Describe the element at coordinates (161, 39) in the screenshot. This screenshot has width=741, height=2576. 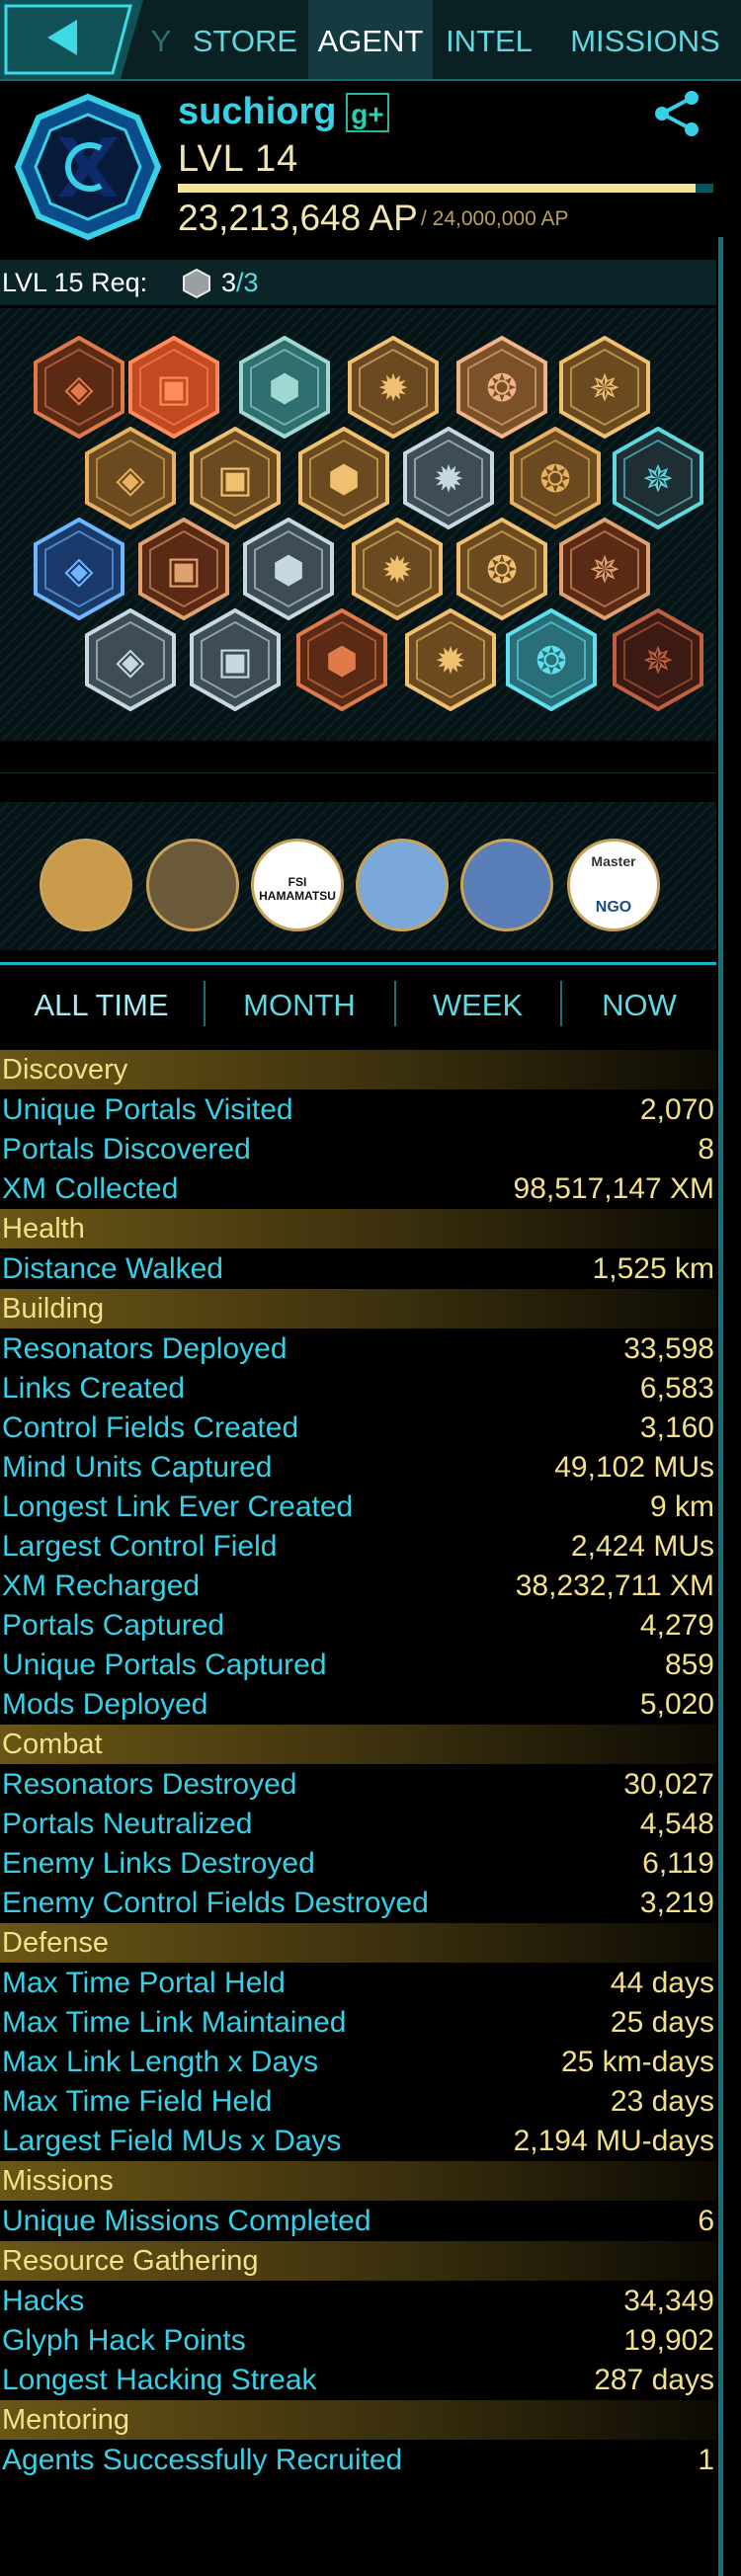
I see `tab-partial: Y` at that location.